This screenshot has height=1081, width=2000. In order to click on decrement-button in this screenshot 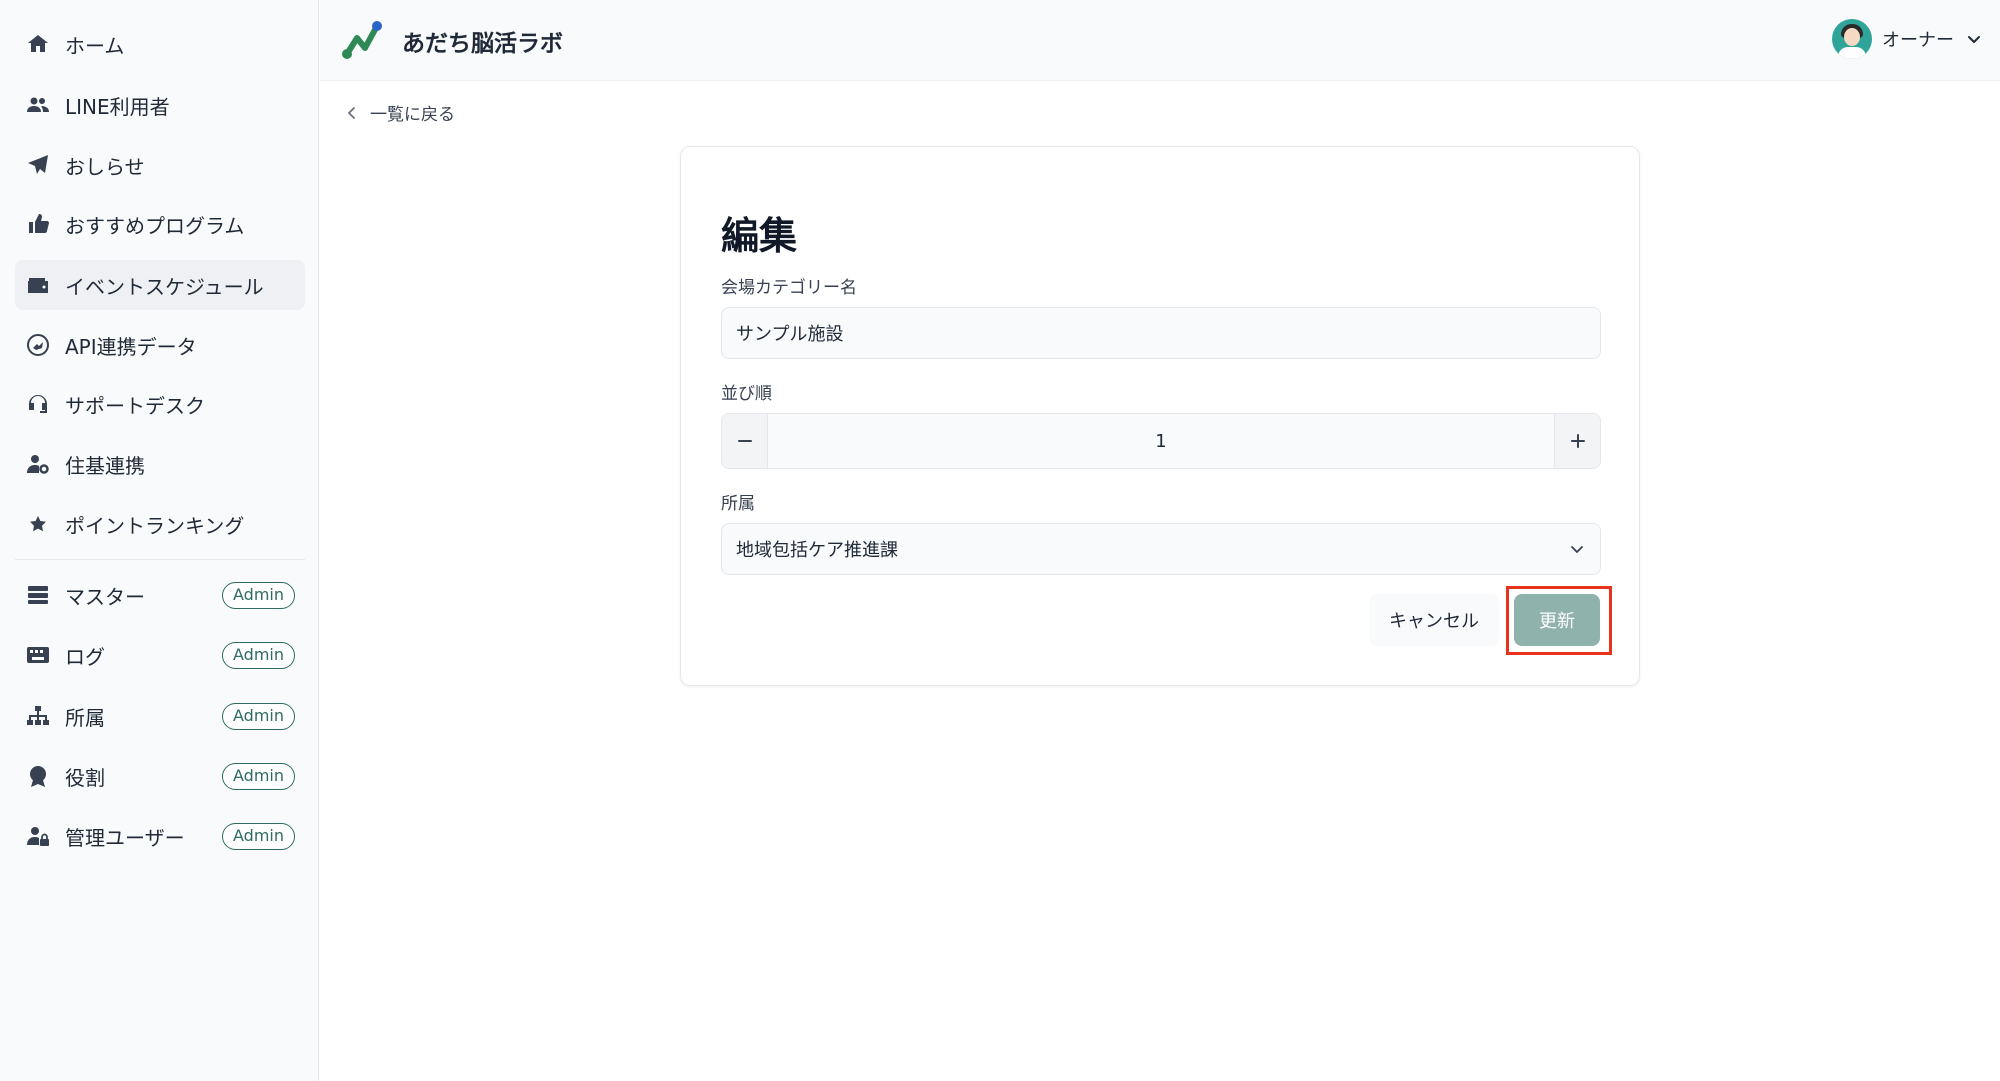, I will do `click(745, 441)`.